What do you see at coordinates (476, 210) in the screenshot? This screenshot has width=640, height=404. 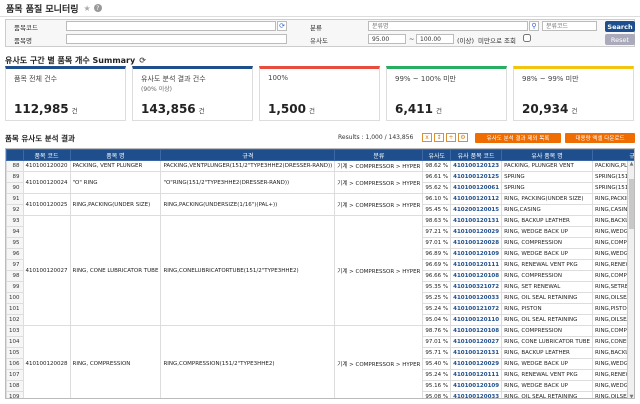 I see `similar-item-code: 410200120015` at bounding box center [476, 210].